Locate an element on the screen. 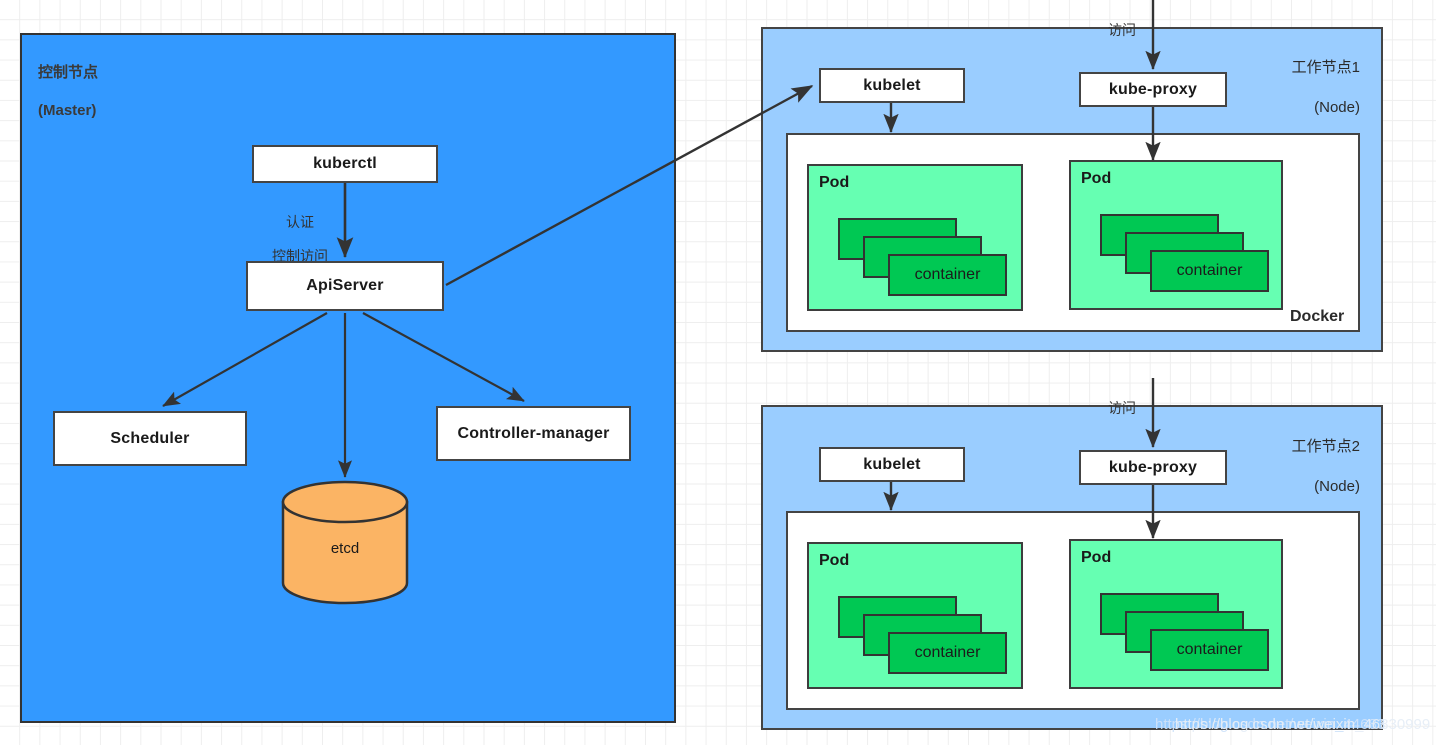  kubelet-label-2: kubelet is located at coordinates (892, 464).